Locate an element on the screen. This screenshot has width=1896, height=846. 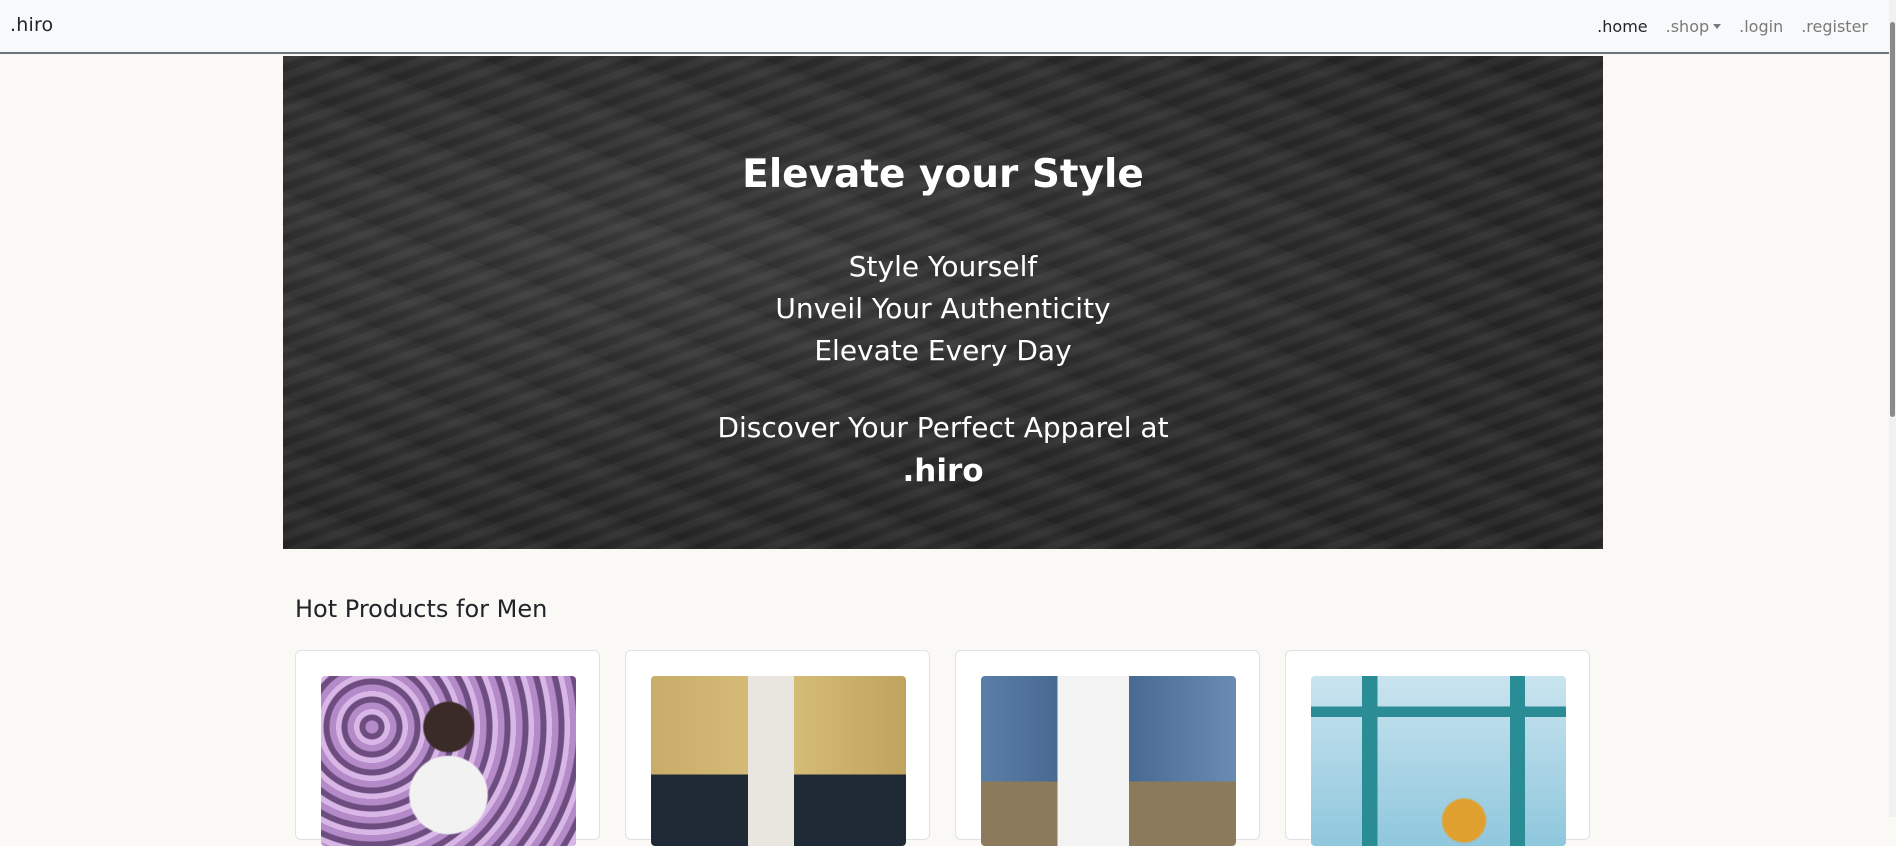
caret-down-icon is located at coordinates (1717, 26).